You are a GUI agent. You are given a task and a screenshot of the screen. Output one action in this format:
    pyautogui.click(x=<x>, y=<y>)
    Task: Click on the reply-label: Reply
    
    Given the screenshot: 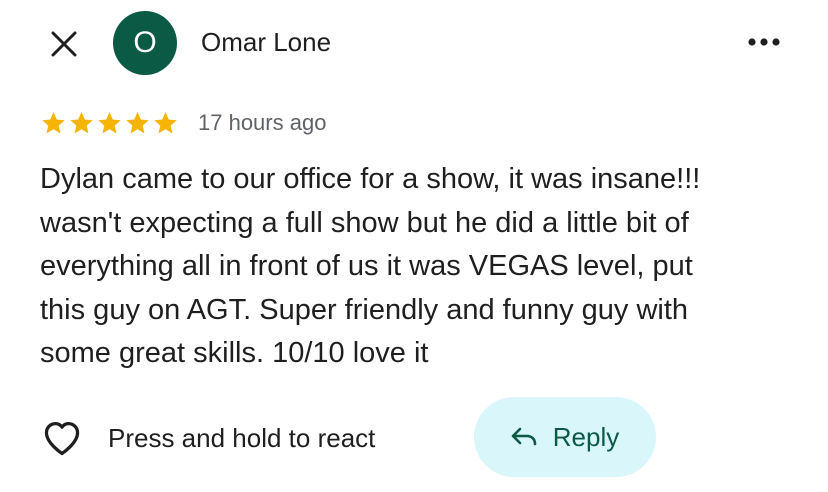 What is the action you would take?
    pyautogui.click(x=586, y=436)
    